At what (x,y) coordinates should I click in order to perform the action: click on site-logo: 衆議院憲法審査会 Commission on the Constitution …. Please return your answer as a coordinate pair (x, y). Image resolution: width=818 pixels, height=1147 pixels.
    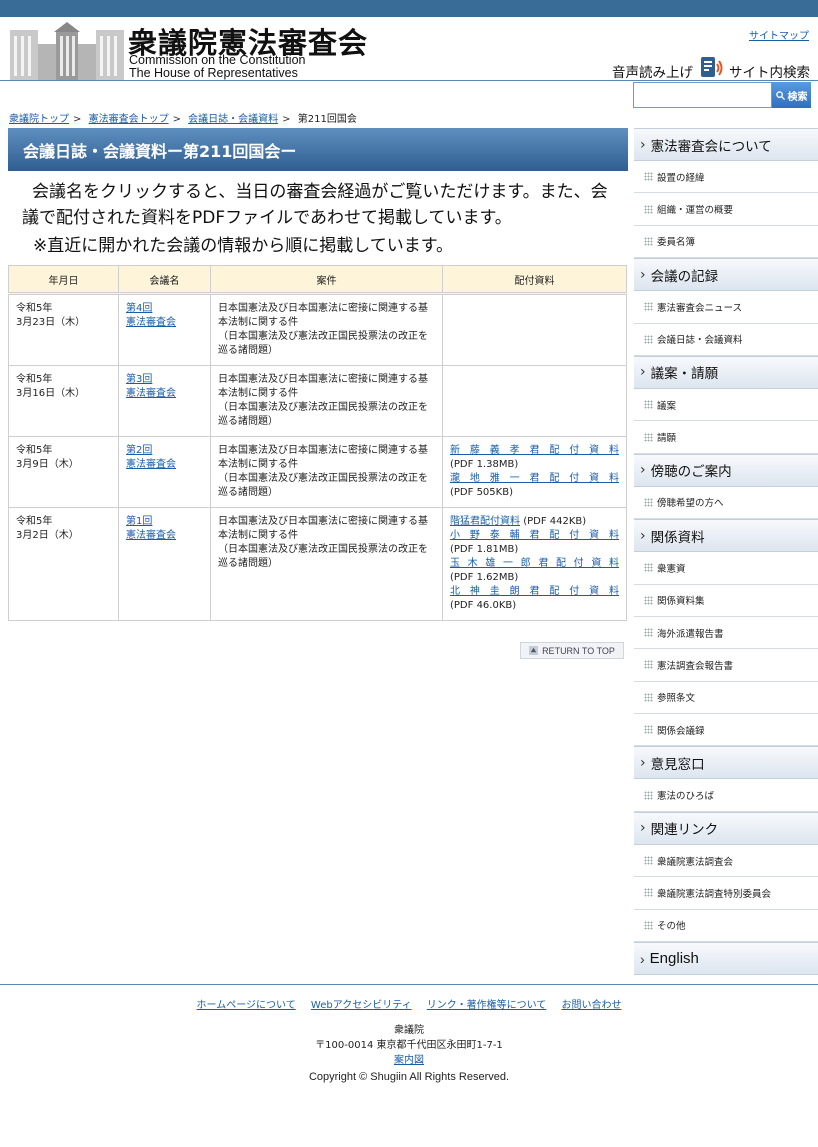
    Looking at the image, I should click on (188, 50).